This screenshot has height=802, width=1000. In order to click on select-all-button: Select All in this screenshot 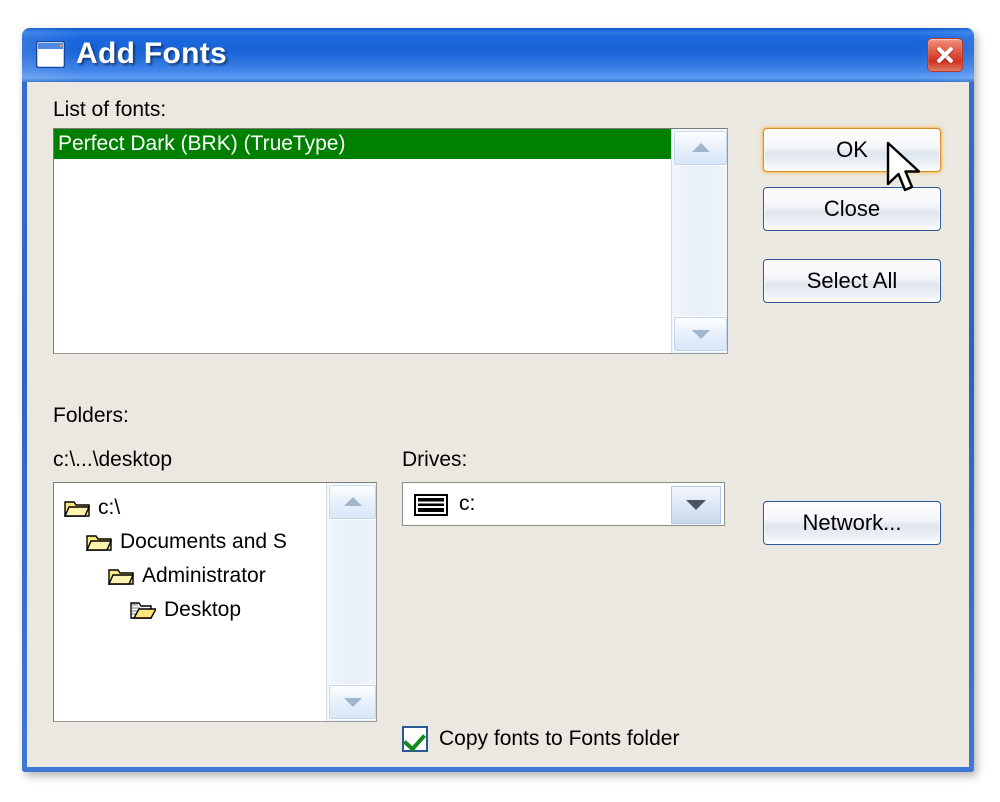, I will do `click(852, 281)`.